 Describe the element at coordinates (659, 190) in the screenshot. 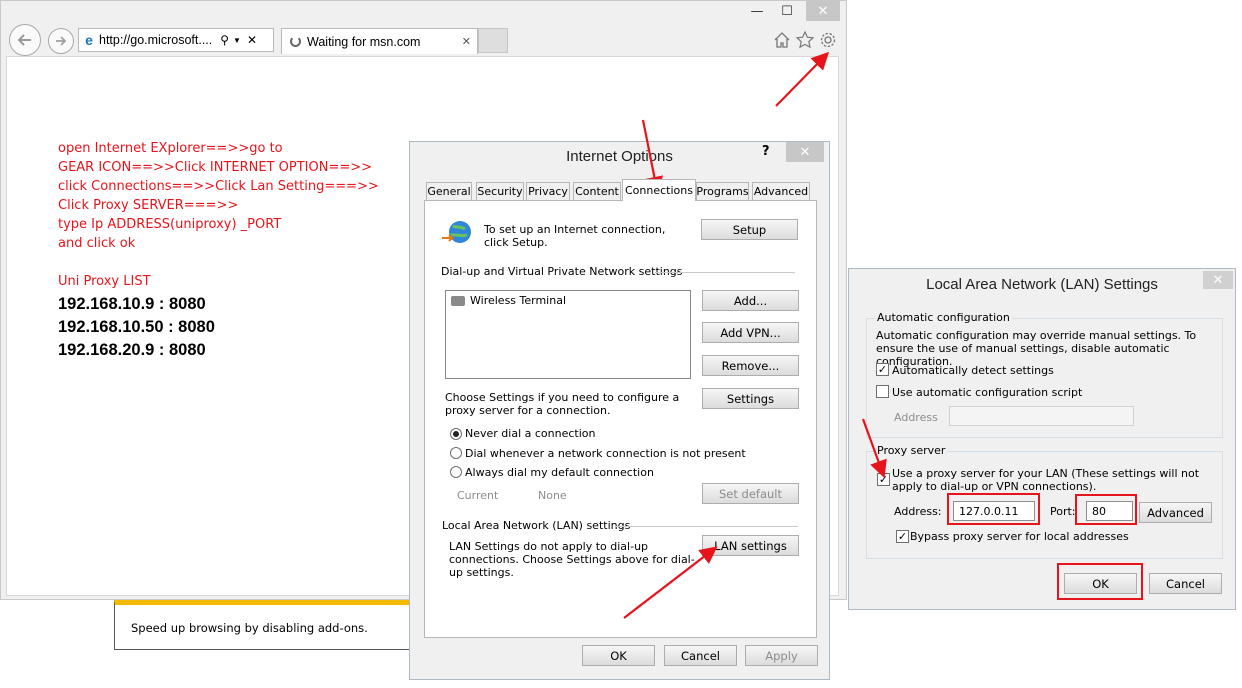

I see `tab-connections: Connections` at that location.